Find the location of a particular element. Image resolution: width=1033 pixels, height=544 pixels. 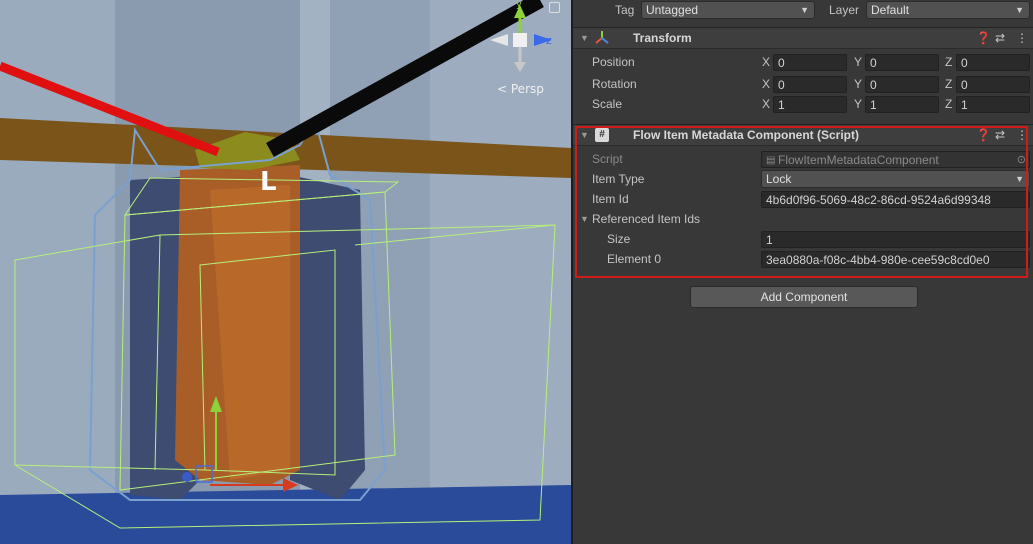

item-id-label: Item Id is located at coordinates (610, 199).